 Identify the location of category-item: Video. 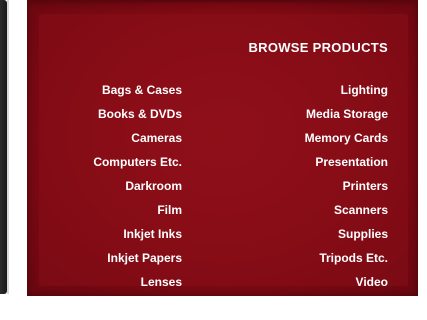
(346, 285).